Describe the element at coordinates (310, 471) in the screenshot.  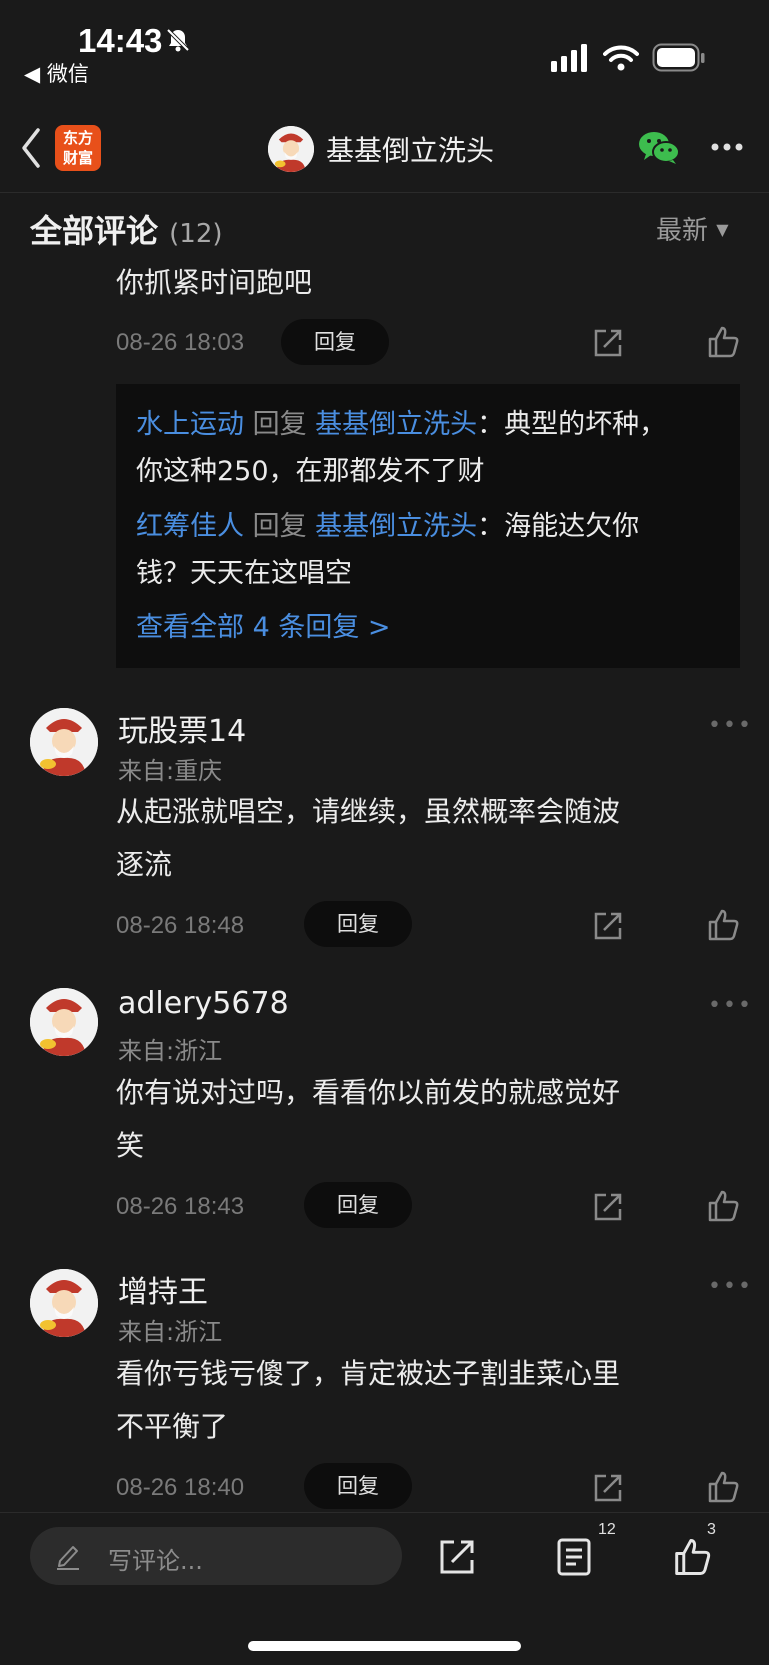
I see `sub-reply-line2: 你这种250，在那都发不了财` at that location.